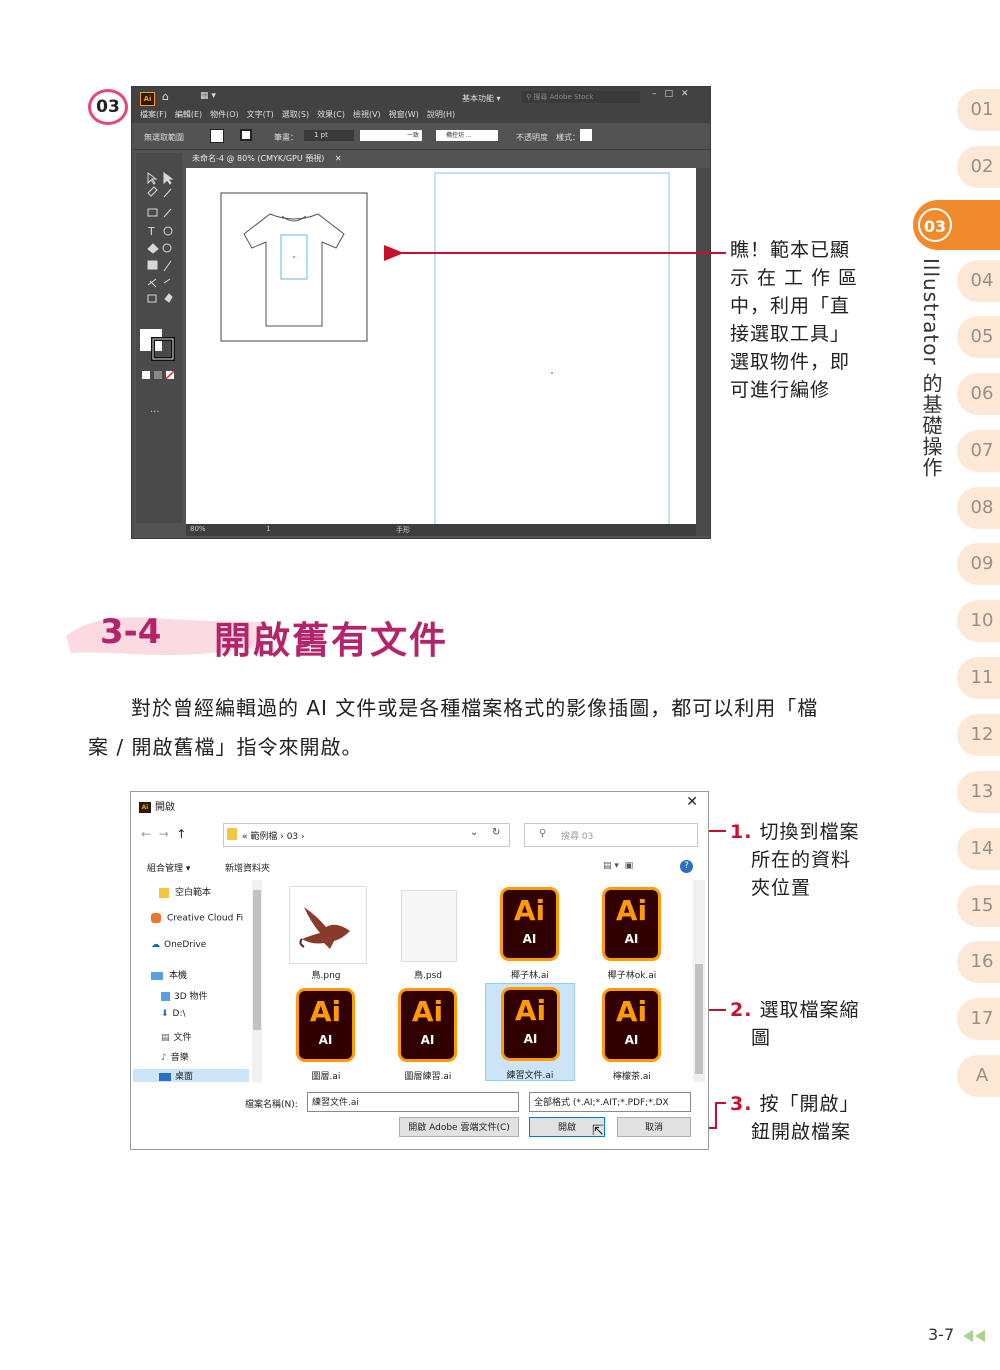  Describe the element at coordinates (157, 975) in the screenshot. I see `computer-icon` at that location.